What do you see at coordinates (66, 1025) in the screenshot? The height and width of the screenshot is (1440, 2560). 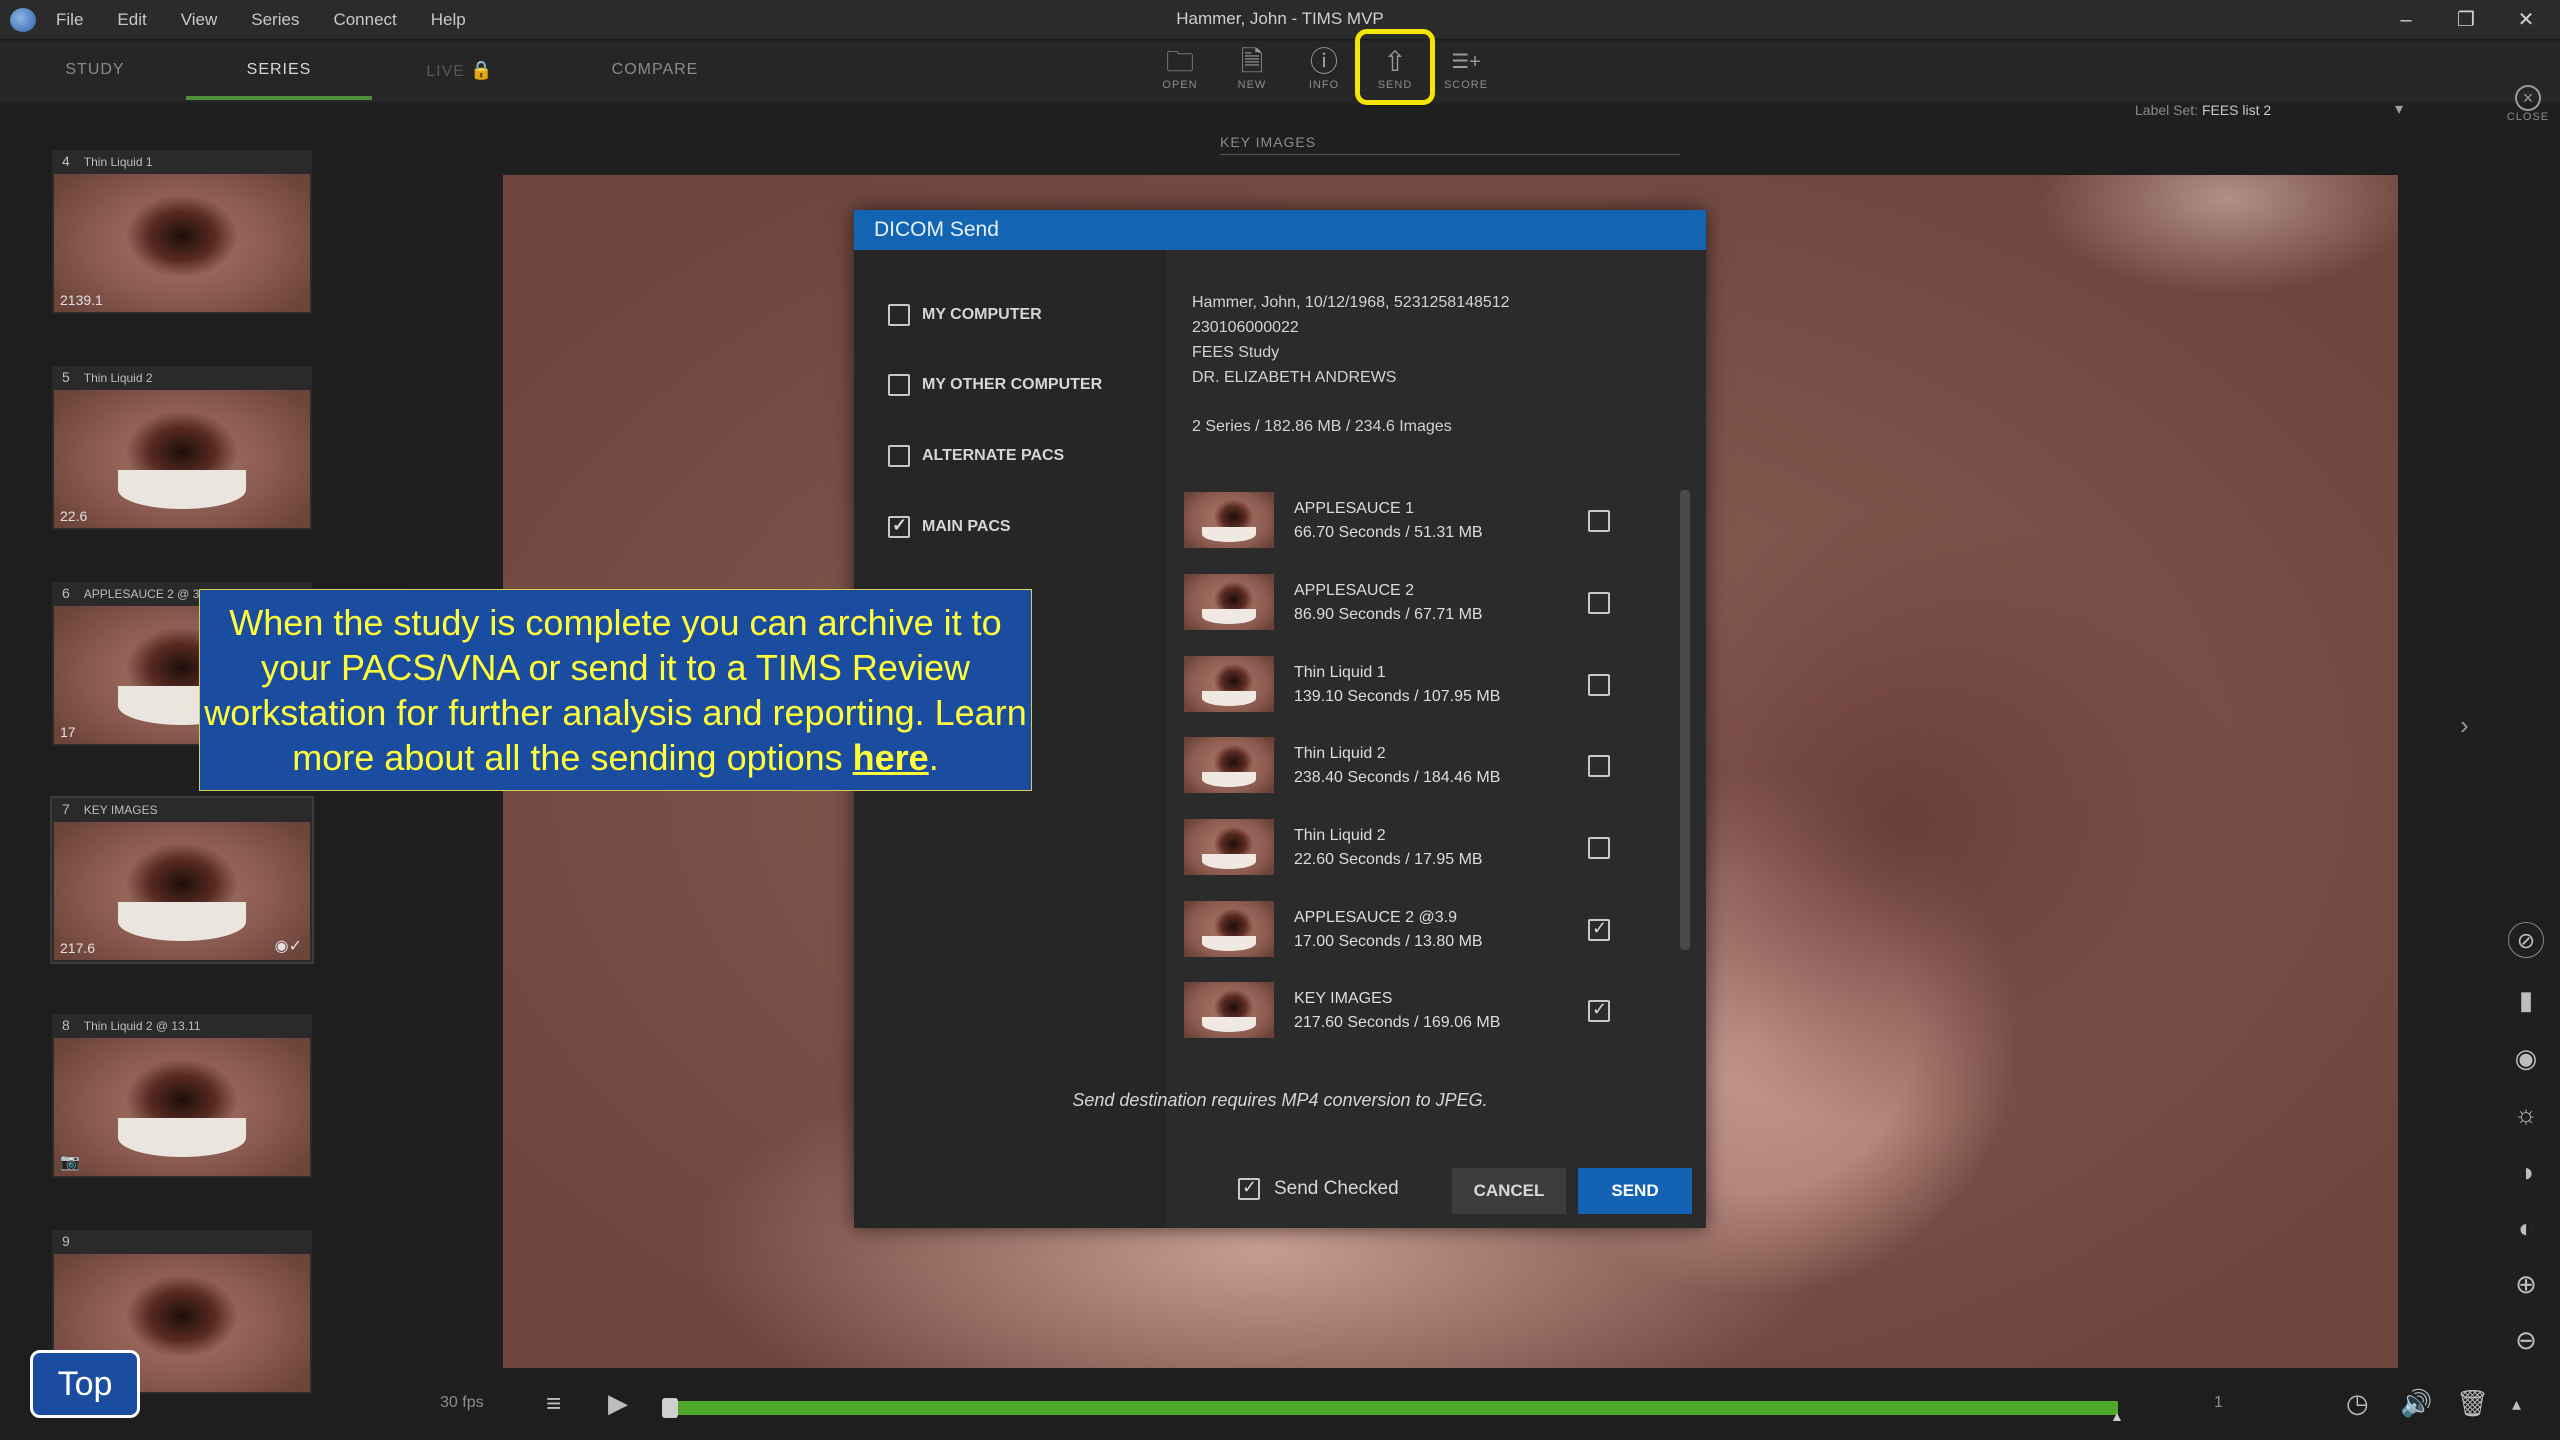 I see `thumbnail-number: 8` at bounding box center [66, 1025].